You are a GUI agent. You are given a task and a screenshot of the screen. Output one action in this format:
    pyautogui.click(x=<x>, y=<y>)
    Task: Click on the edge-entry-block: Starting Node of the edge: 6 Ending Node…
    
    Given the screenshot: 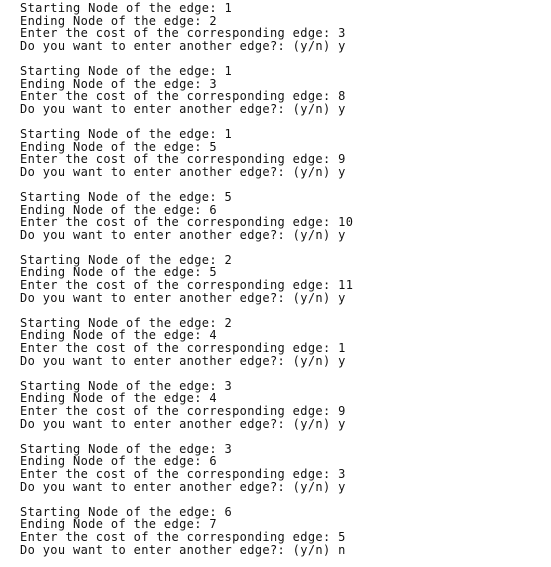 What is the action you would take?
    pyautogui.click(x=285, y=531)
    